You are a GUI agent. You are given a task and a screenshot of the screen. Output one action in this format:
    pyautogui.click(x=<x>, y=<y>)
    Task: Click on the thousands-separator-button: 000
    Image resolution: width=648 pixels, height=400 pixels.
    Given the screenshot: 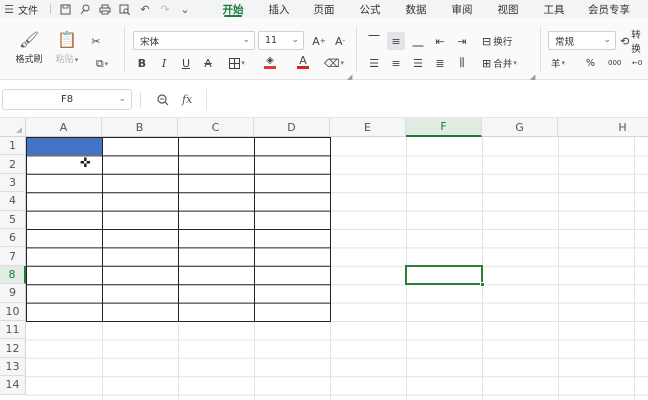 What is the action you would take?
    pyautogui.click(x=614, y=63)
    